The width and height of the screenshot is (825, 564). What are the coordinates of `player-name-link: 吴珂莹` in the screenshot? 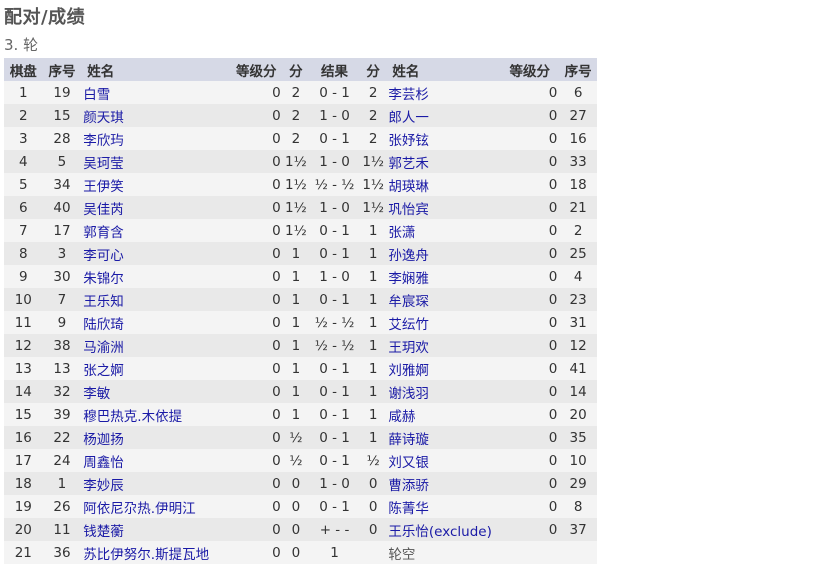 It's located at (155, 161).